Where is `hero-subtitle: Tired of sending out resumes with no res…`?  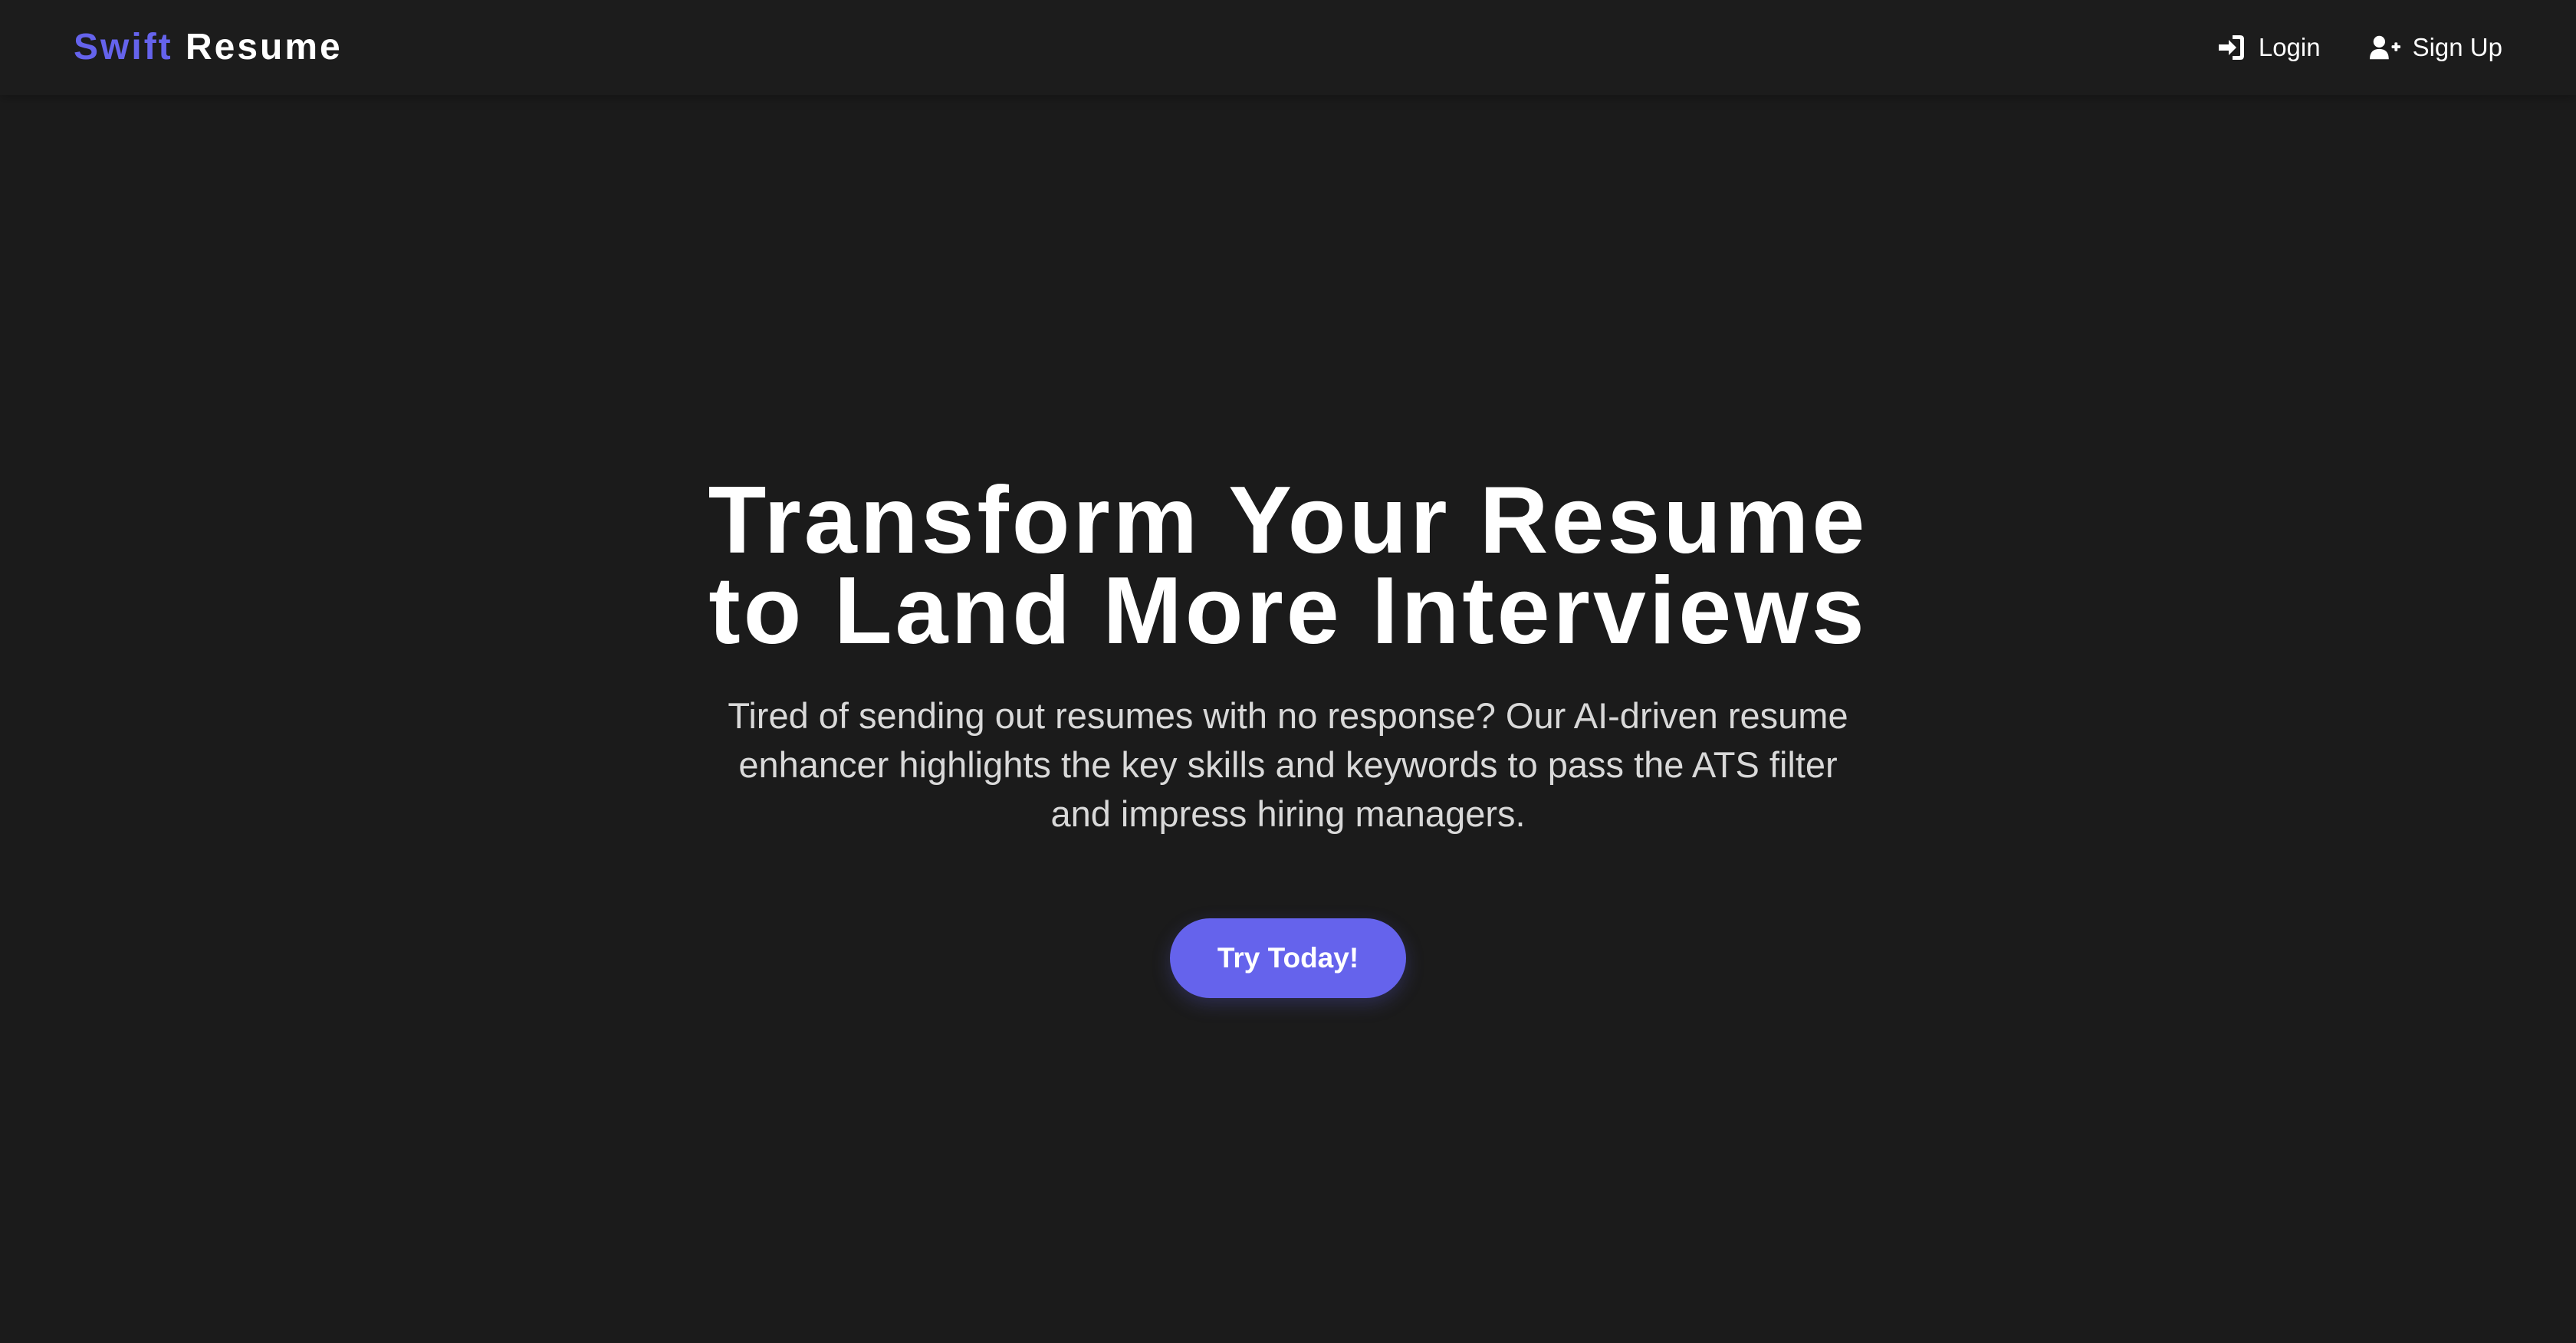
hero-subtitle: Tired of sending out resumes with no res… is located at coordinates (1288, 765).